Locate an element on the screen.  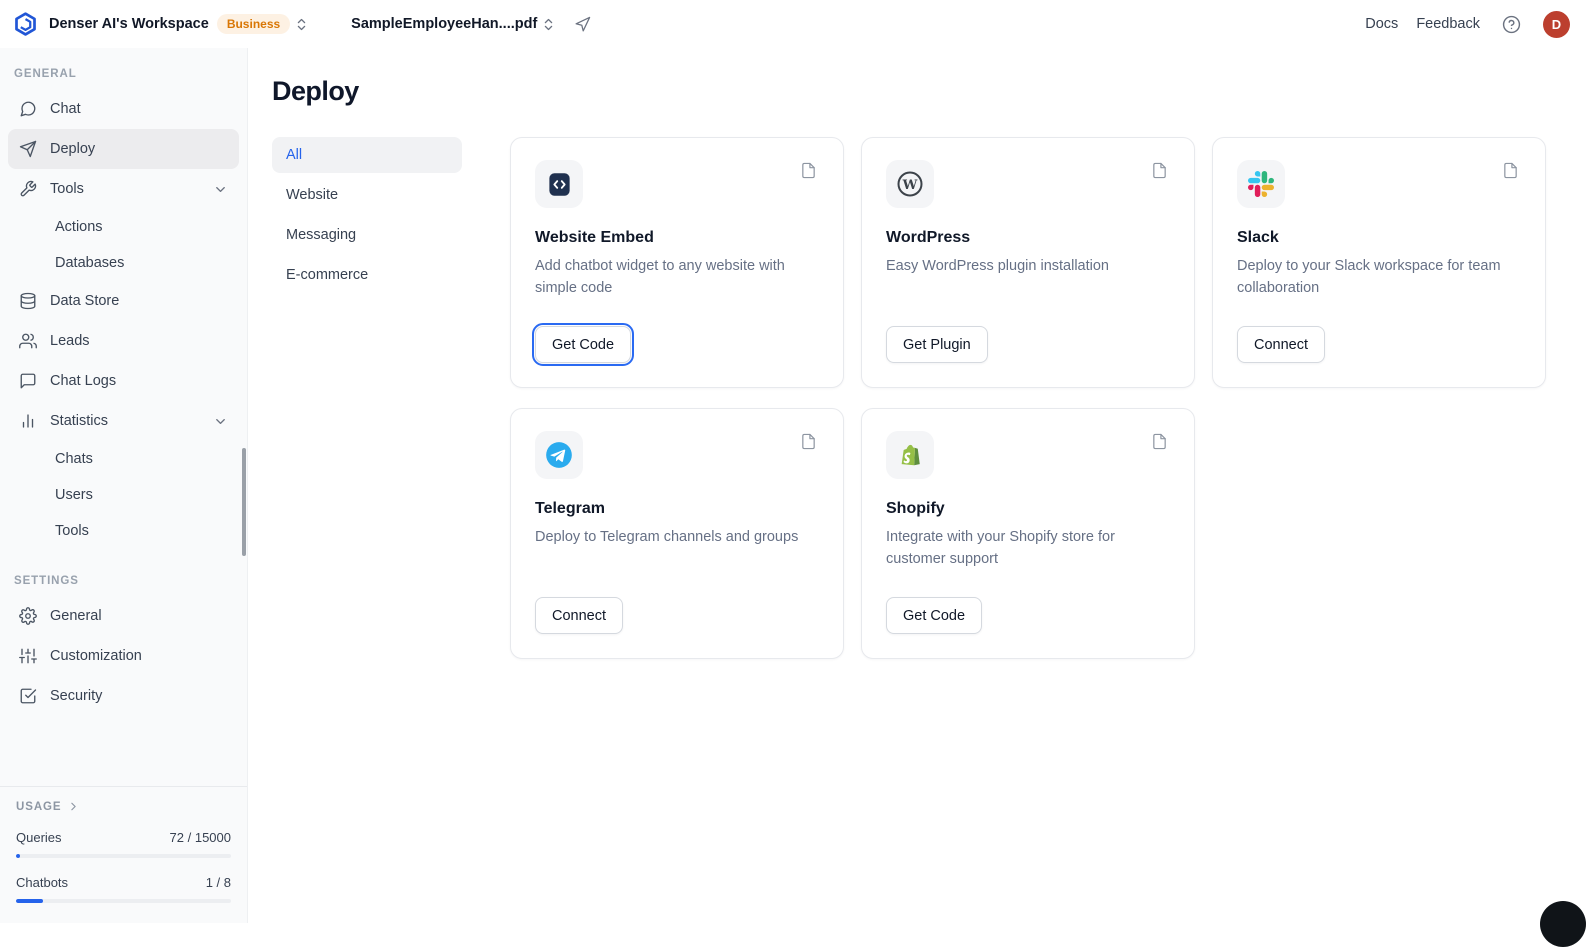
workspace-name: Denser AI's Workspace is located at coordinates (129, 24).